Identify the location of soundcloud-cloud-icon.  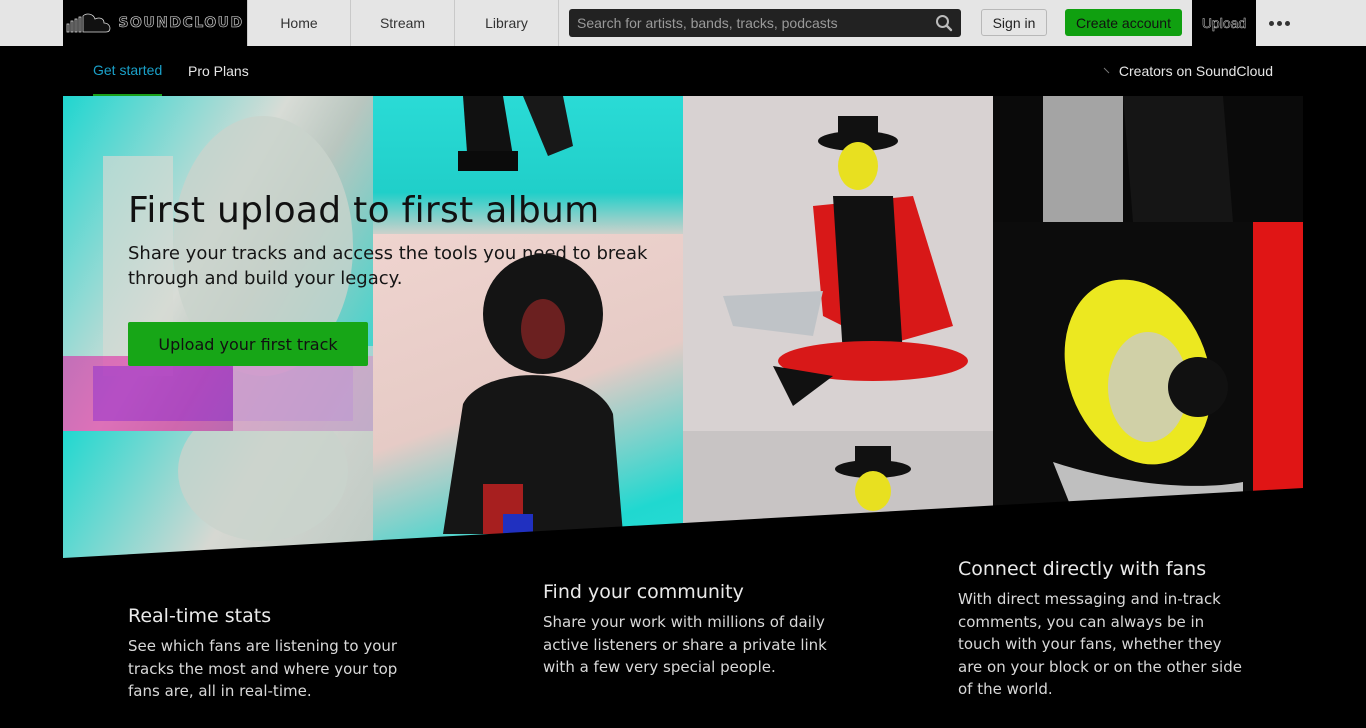
(88, 23).